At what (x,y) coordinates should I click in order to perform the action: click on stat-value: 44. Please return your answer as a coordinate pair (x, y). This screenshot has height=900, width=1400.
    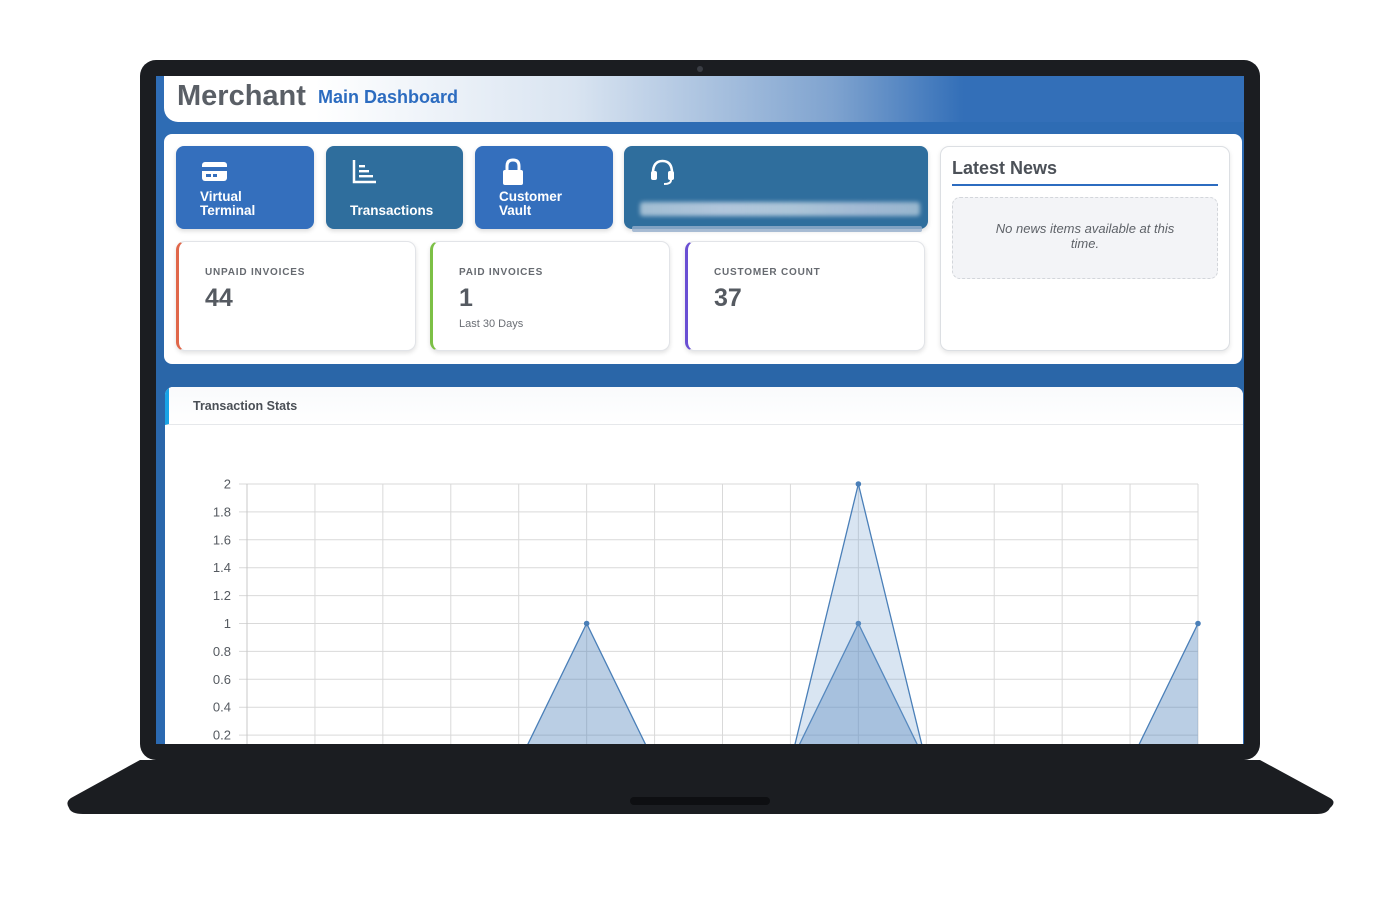
    Looking at the image, I should click on (219, 298).